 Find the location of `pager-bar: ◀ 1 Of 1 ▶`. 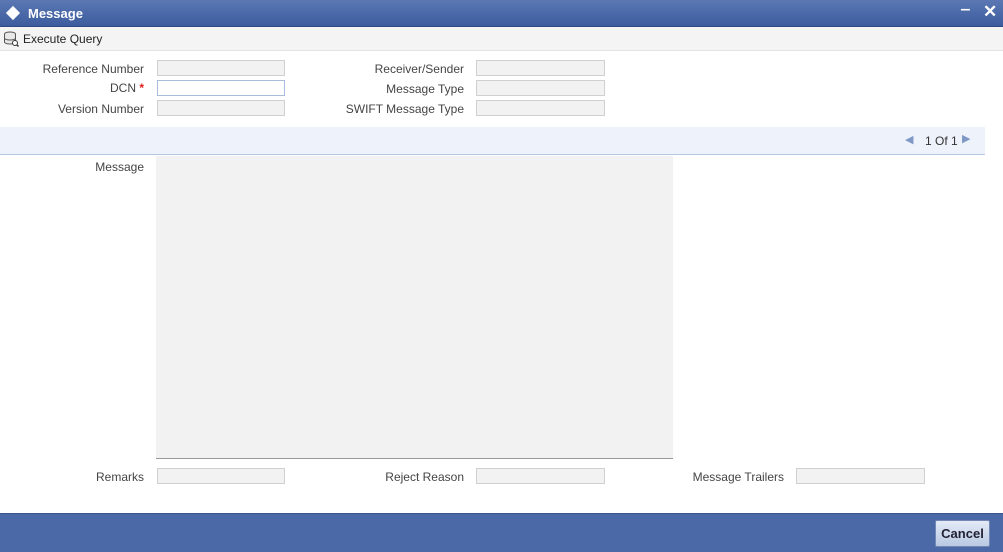

pager-bar: ◀ 1 Of 1 ▶ is located at coordinates (492, 141).